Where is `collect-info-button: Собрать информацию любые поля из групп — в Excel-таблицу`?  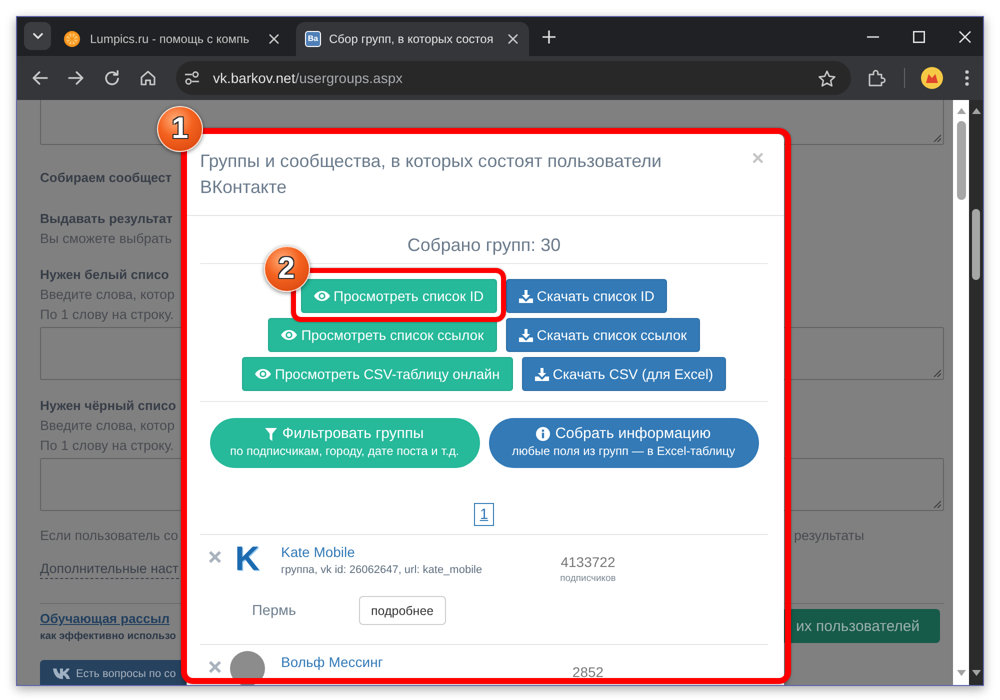 collect-info-button: Собрать информацию любые поля из групп — в Excel-таблицу is located at coordinates (623, 443).